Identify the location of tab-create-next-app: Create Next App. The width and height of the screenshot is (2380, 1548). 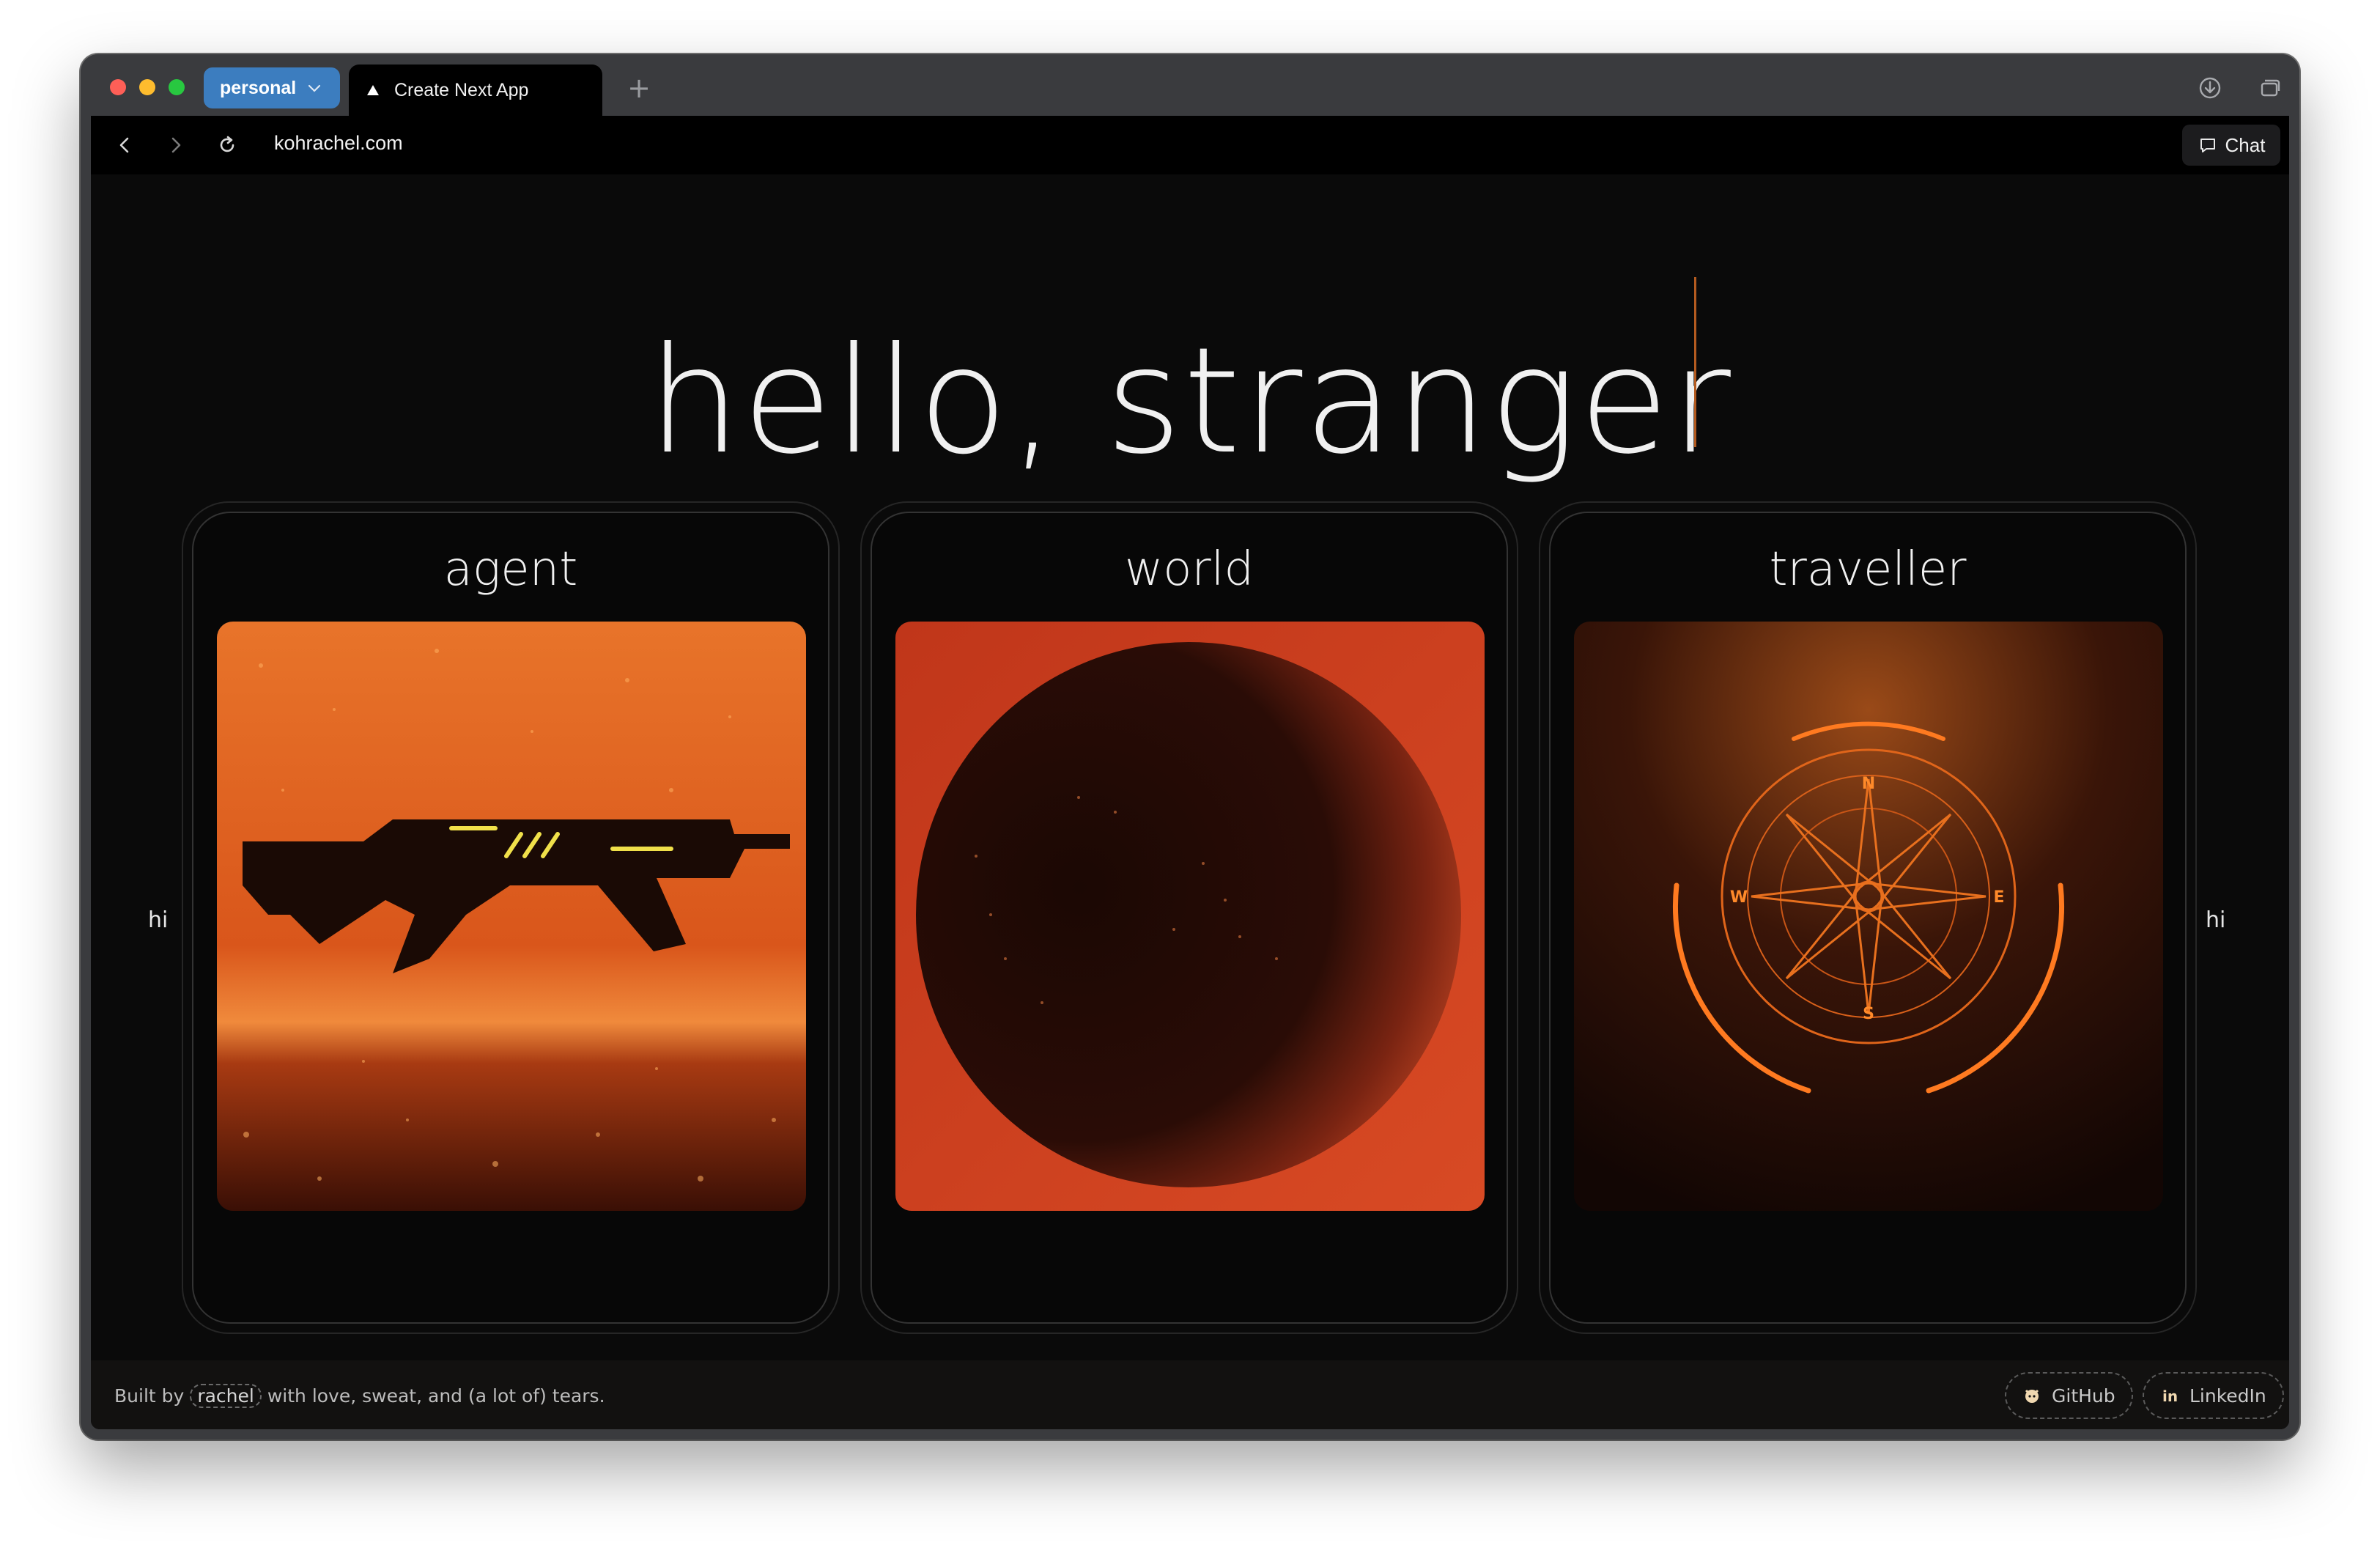
(475, 90).